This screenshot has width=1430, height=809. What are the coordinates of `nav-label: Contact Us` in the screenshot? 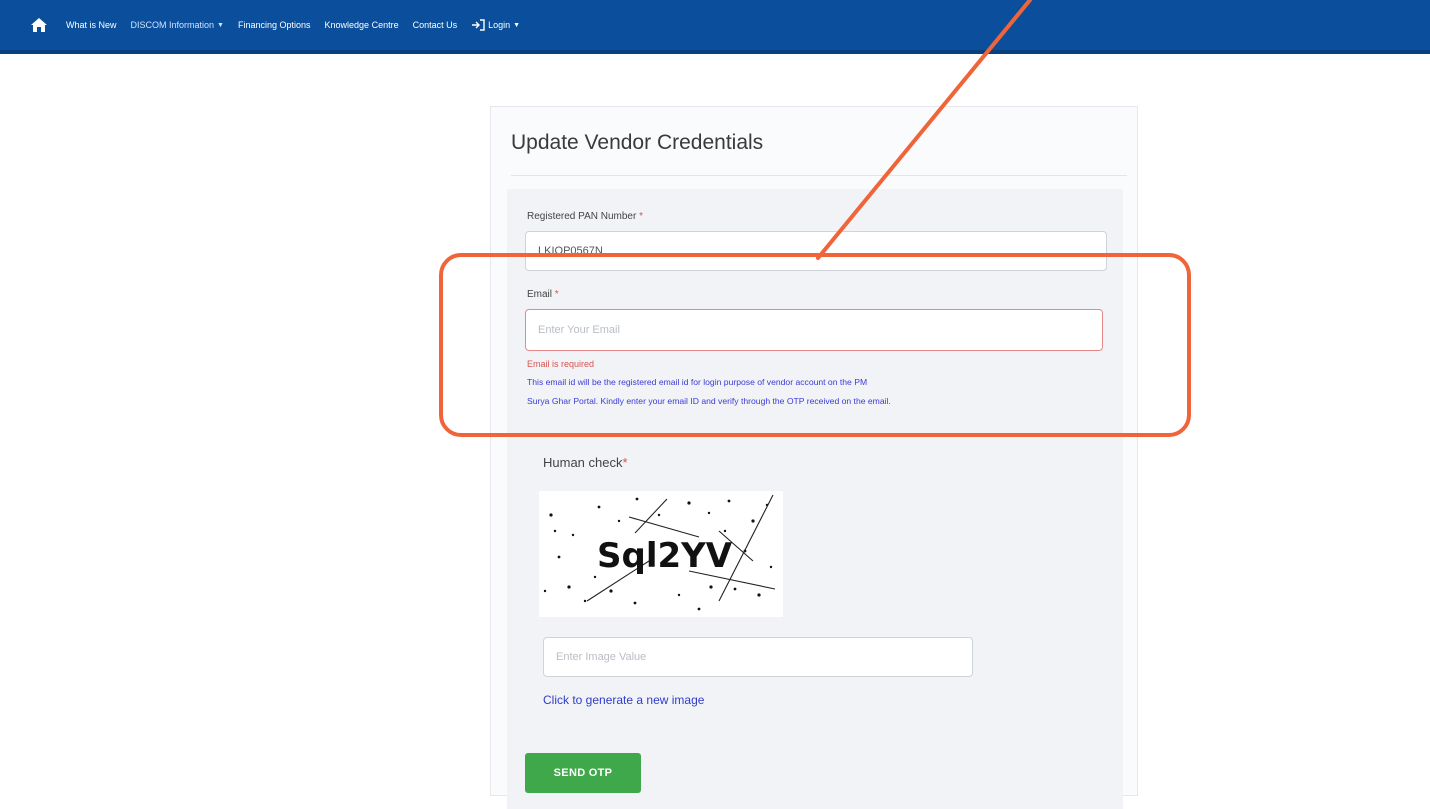 It's located at (435, 25).